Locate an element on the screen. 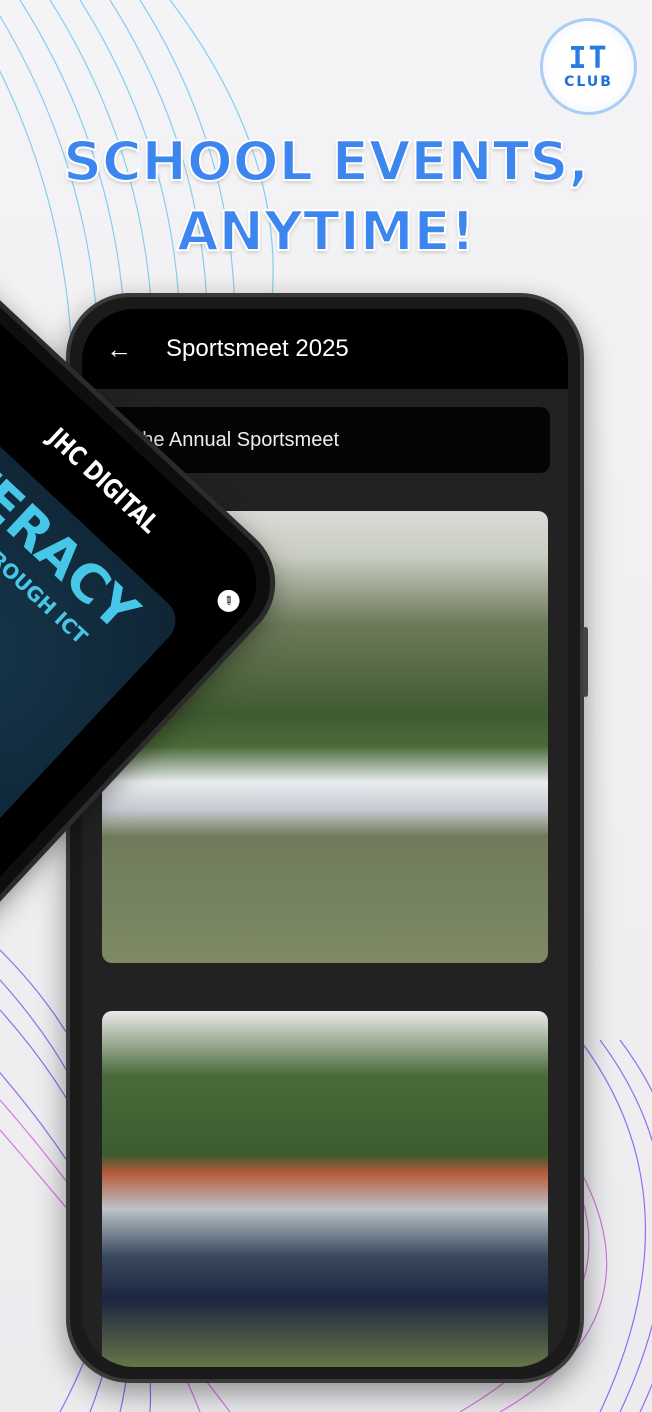 This screenshot has width=652, height=1412. logo-club-text: CLUB is located at coordinates (588, 81).